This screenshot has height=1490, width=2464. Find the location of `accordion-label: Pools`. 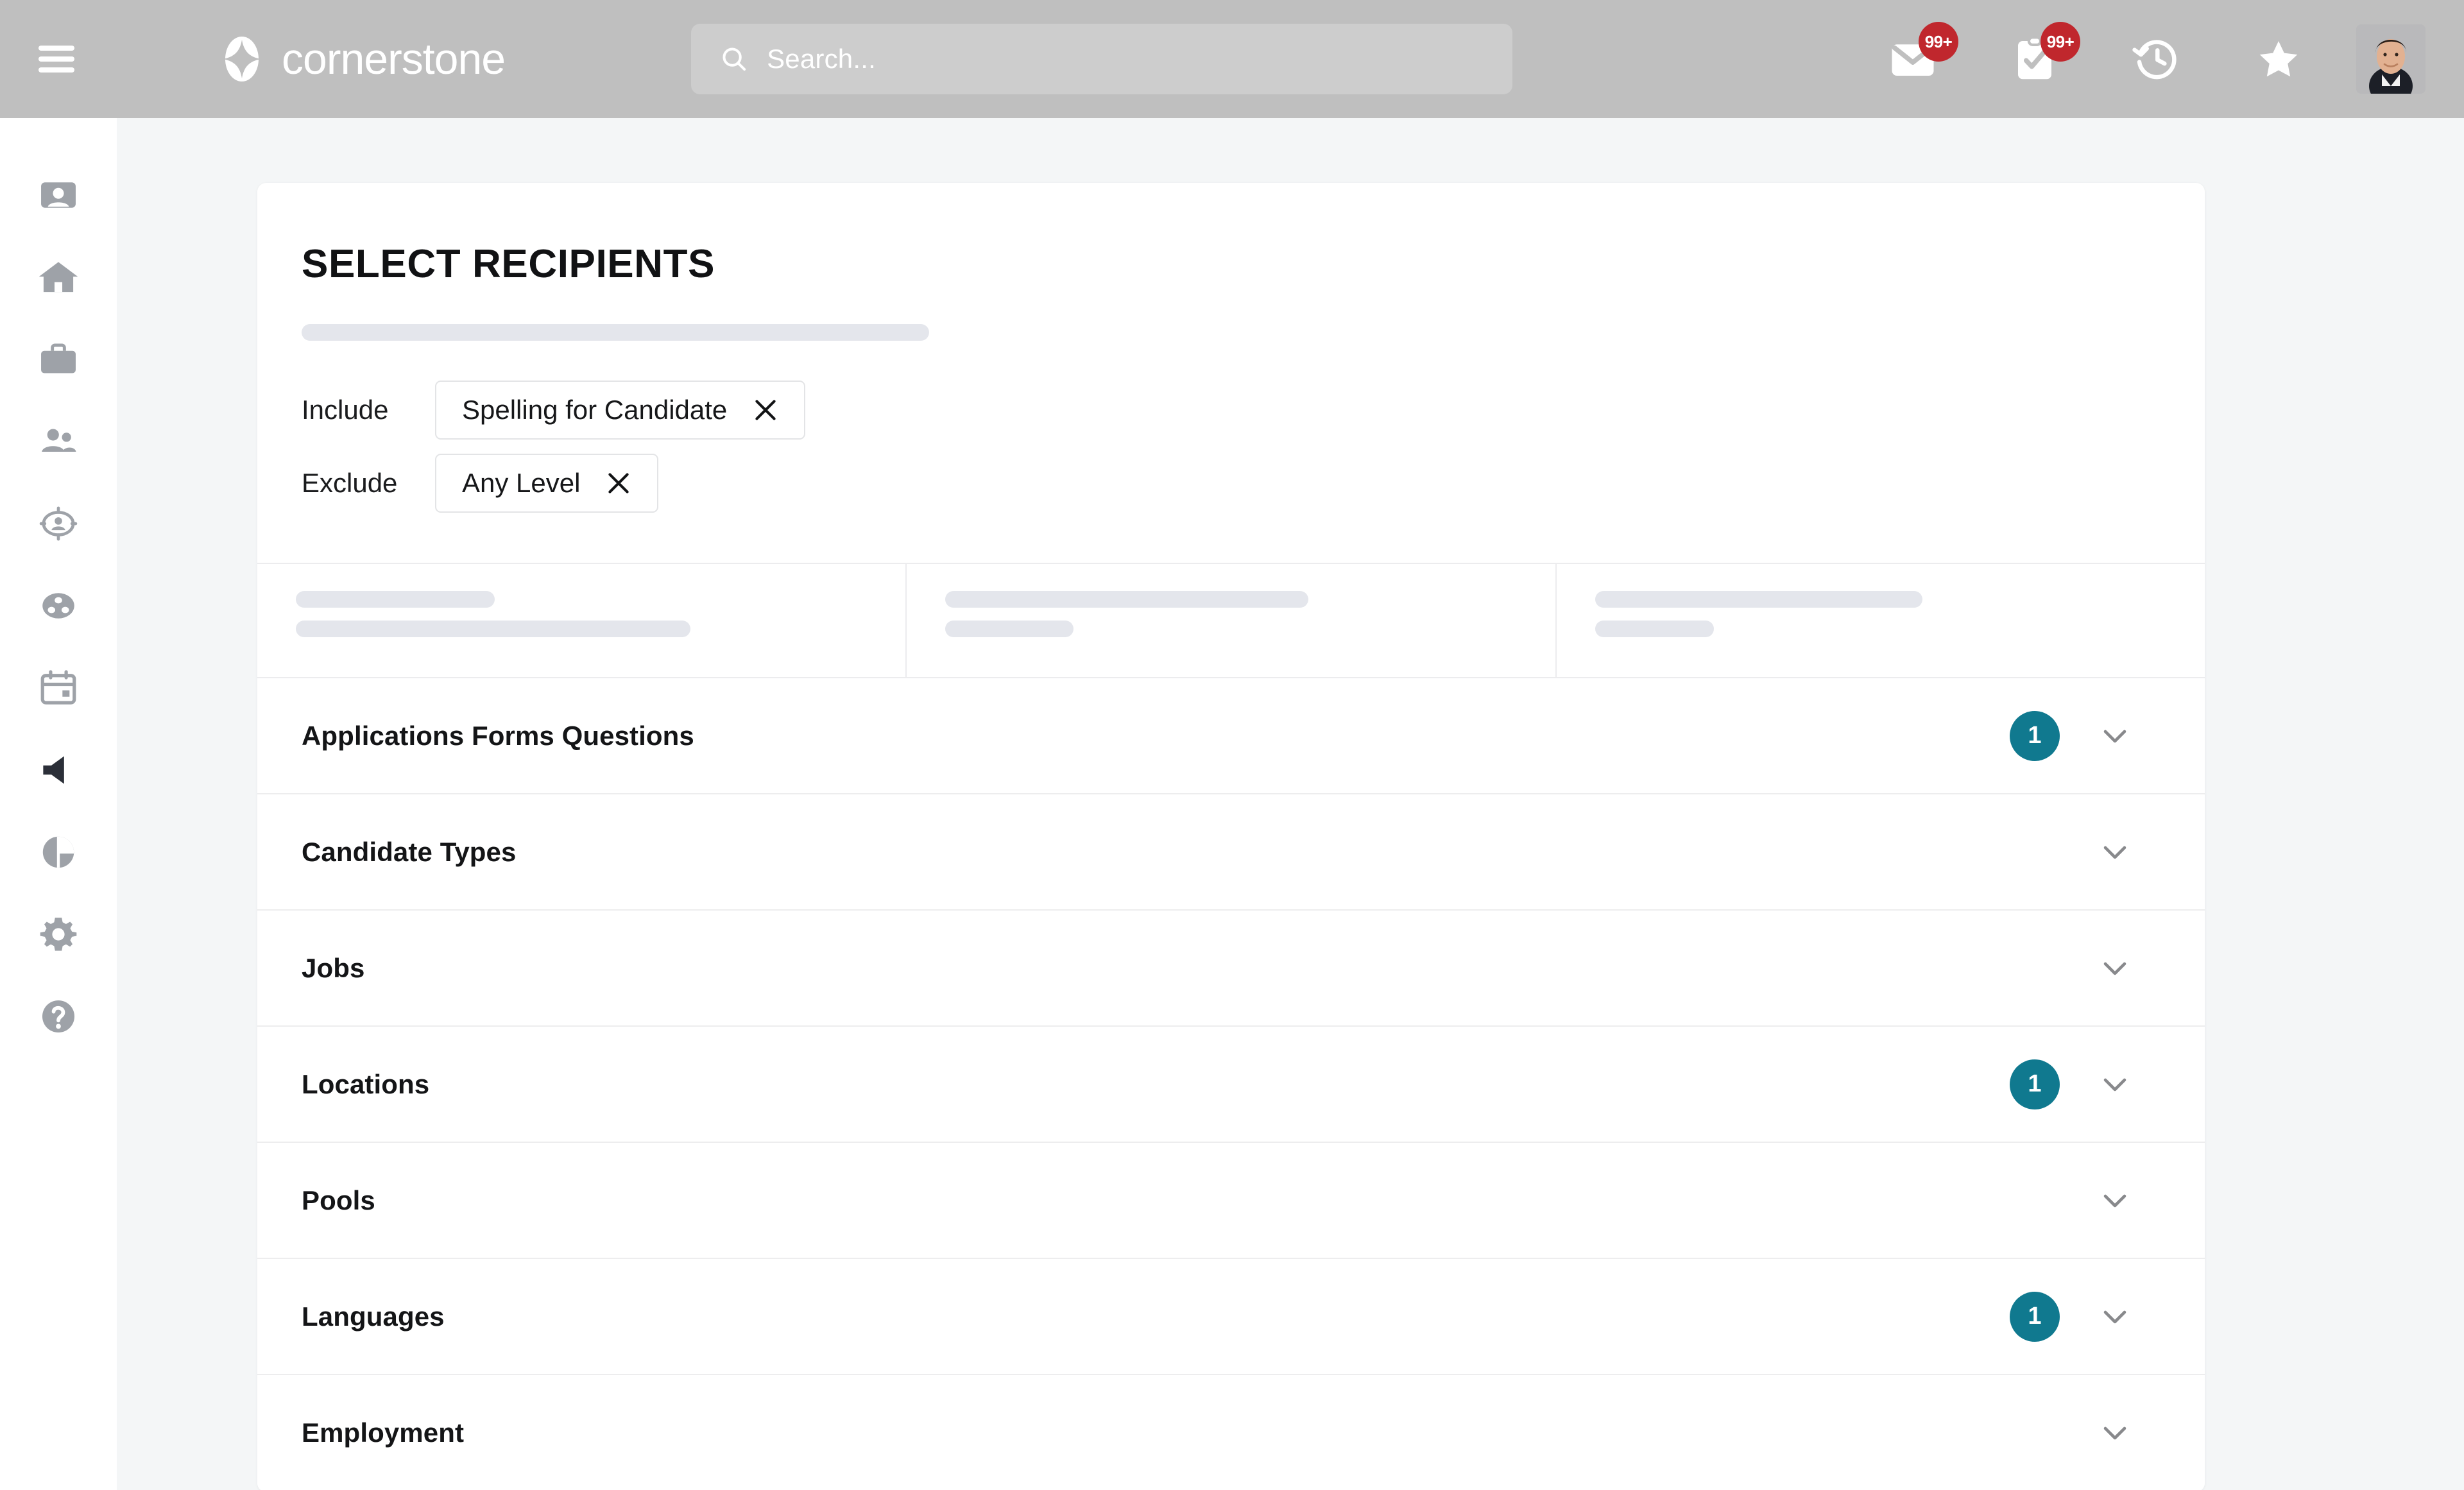

accordion-label: Pools is located at coordinates (339, 1200).